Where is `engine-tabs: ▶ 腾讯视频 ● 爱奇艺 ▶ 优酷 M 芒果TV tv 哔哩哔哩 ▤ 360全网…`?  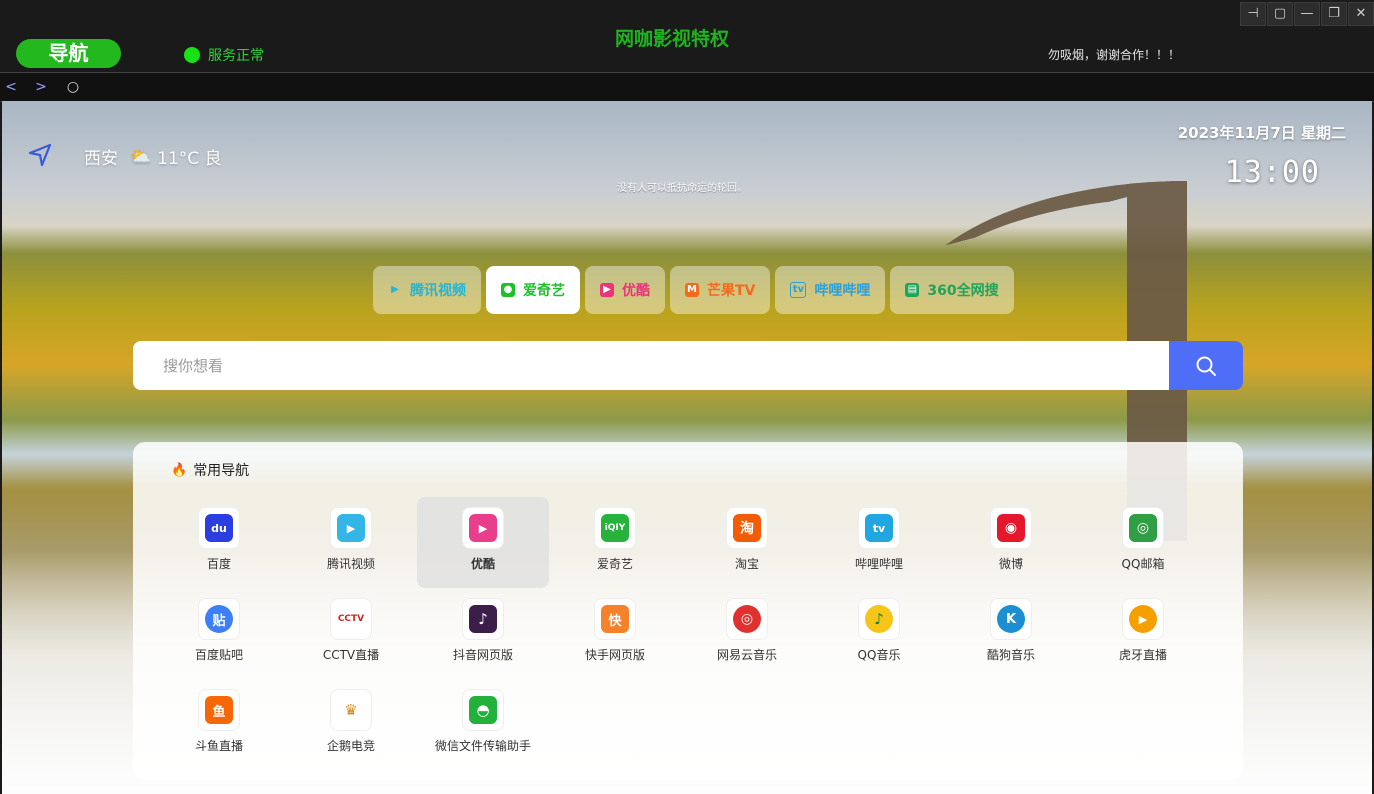 engine-tabs: ▶ 腾讯视频 ● 爱奇艺 ▶ 优酷 M 芒果TV tv 哔哩哔哩 ▤ 360全网… is located at coordinates (696, 290).